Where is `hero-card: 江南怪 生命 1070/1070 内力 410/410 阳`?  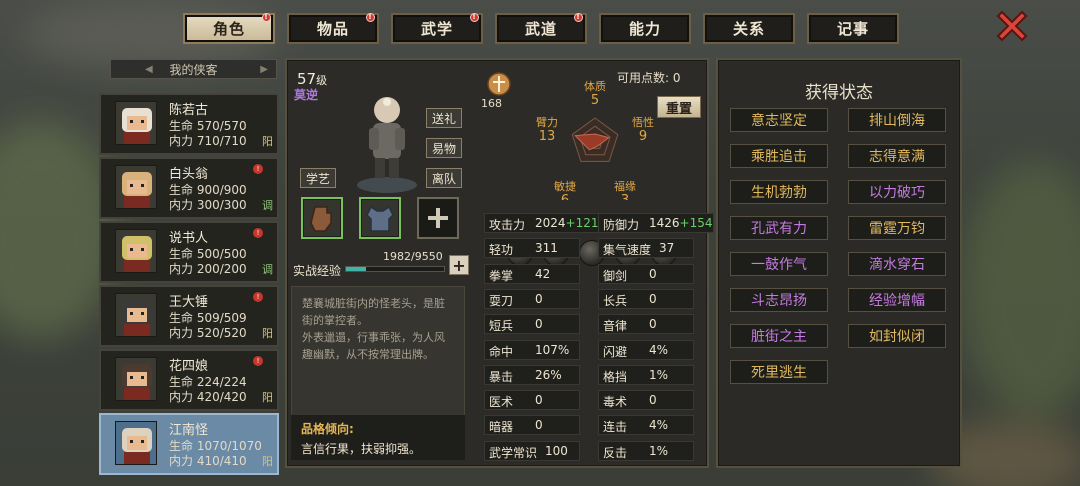
hero-card: 江南怪 生命 1070/1070 内力 410/410 阳 is located at coordinates (189, 444).